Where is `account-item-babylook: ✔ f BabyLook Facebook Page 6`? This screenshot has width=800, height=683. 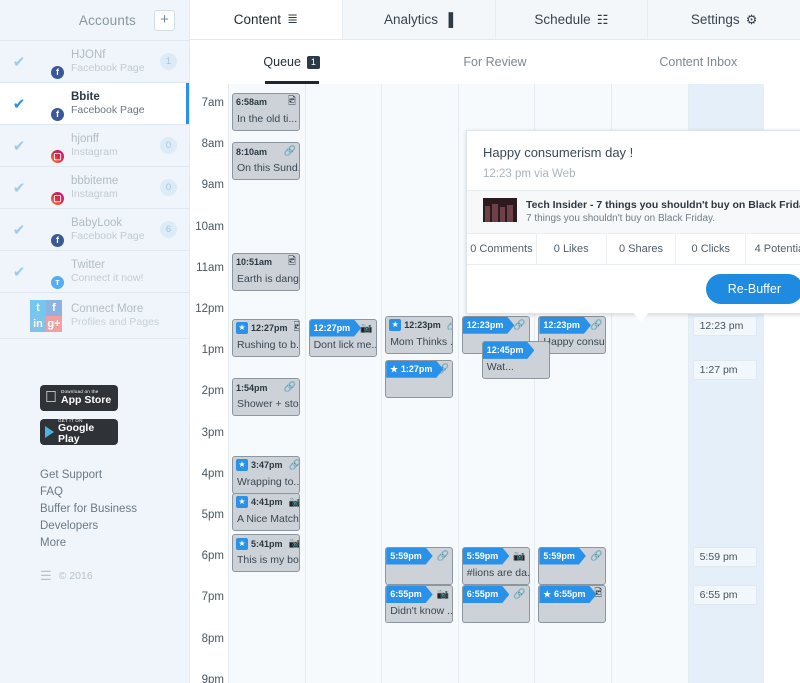
account-item-babylook: ✔ f BabyLook Facebook Page 6 is located at coordinates (94, 230).